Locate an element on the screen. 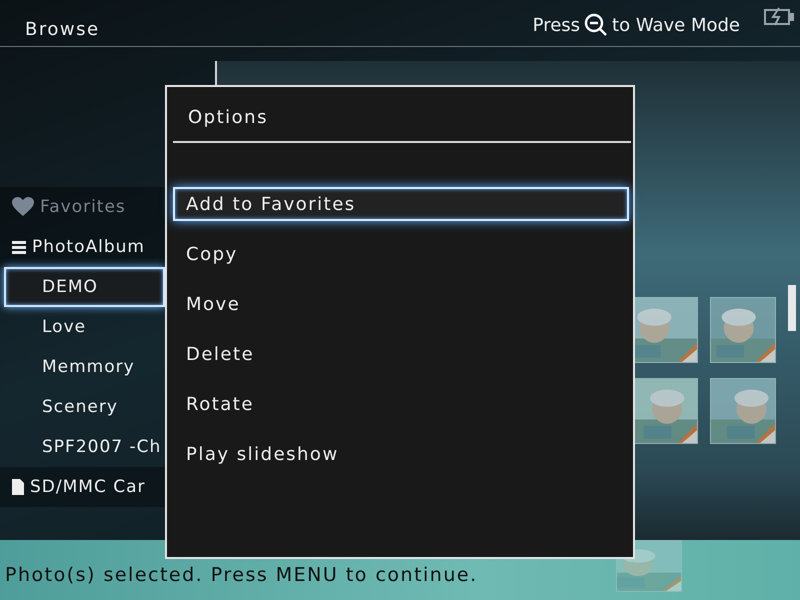 This screenshot has width=800, height=600. option-item: Rotate is located at coordinates (401, 404).